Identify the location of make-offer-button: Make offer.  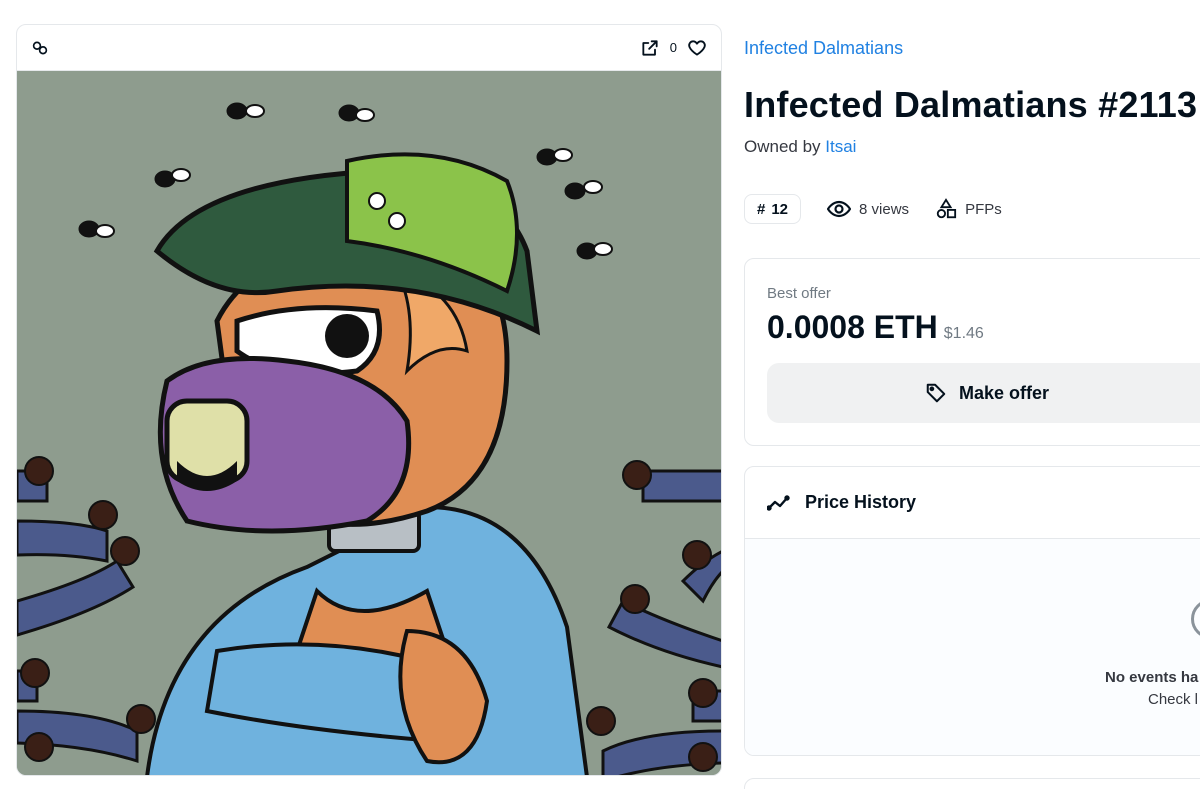
(983, 393).